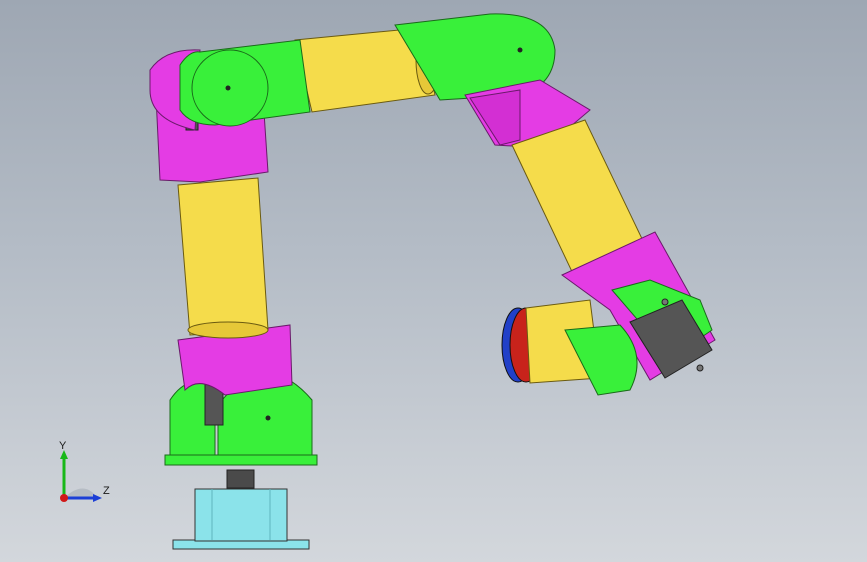 This screenshot has width=867, height=562. I want to click on lower-link, so click(223, 258).